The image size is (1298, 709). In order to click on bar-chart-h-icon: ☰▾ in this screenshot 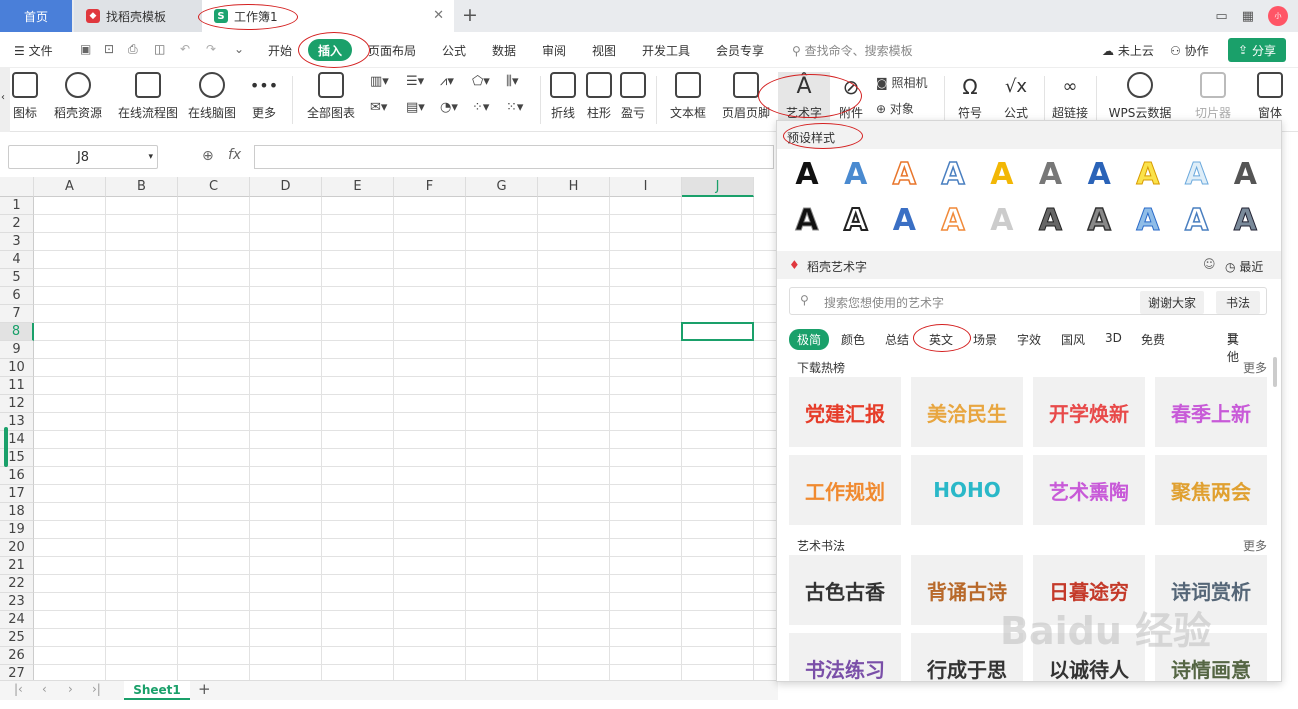, I will do `click(415, 81)`.